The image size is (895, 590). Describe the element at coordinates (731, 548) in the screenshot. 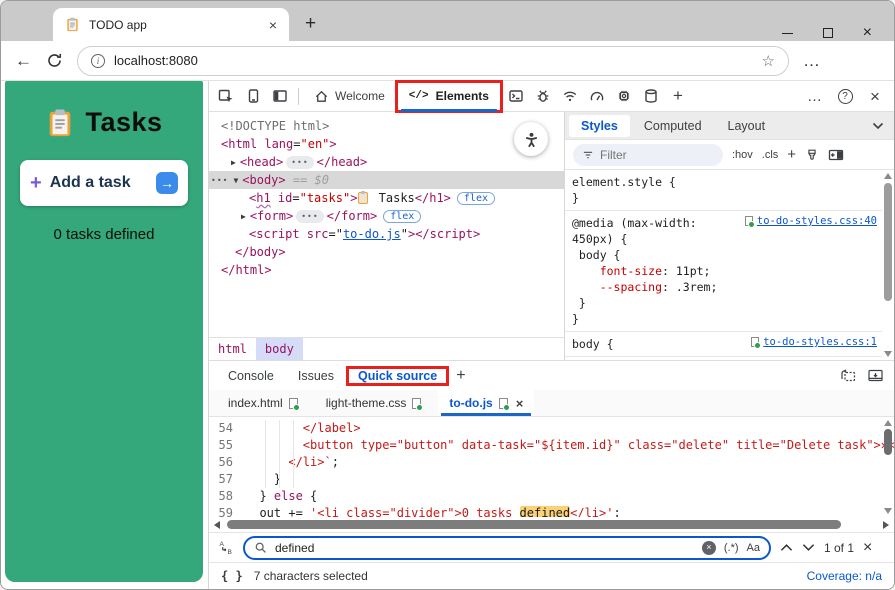

I see `regex-toggle: (.*)` at that location.